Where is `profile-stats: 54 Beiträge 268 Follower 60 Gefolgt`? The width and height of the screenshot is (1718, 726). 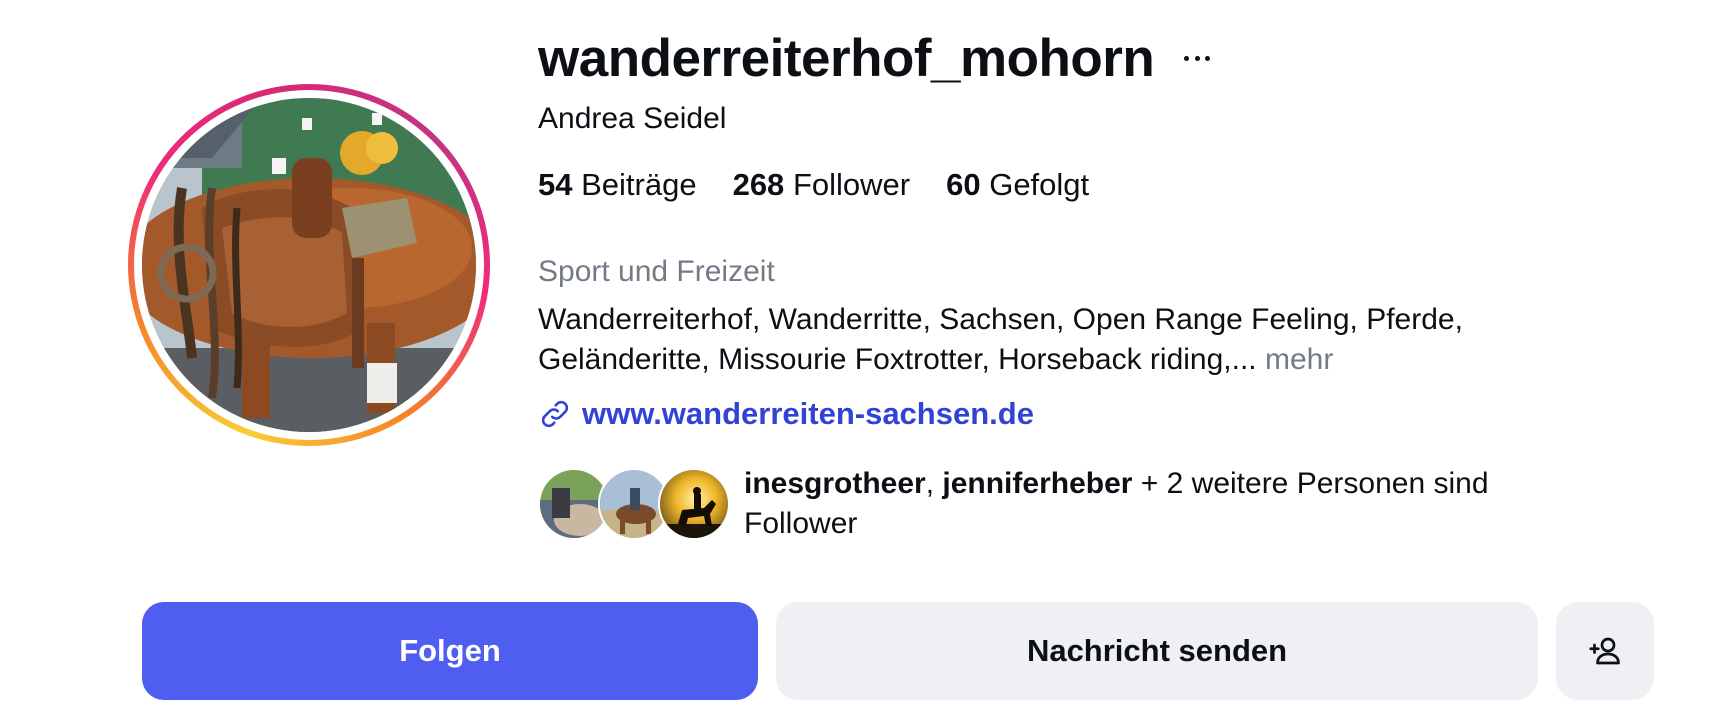
profile-stats: 54 Beiträge 268 Follower 60 Gefolgt is located at coordinates (831, 185).